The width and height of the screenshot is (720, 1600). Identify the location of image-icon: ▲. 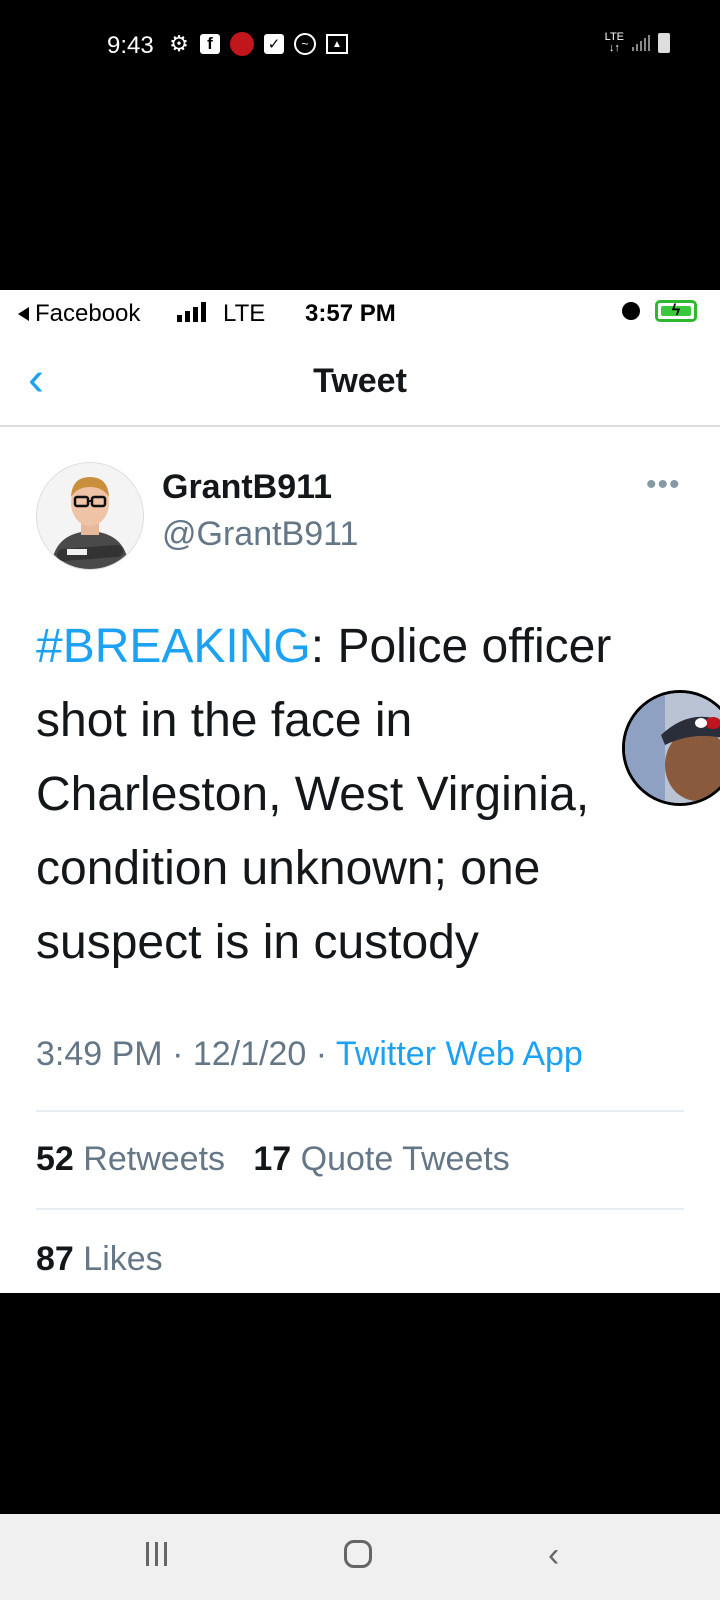
(337, 44).